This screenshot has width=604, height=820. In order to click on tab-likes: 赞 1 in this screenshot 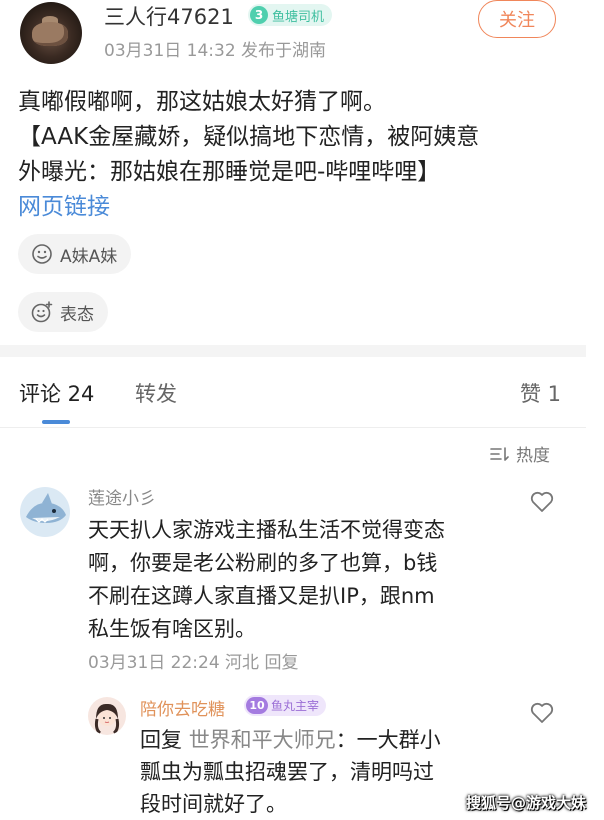, I will do `click(540, 393)`.